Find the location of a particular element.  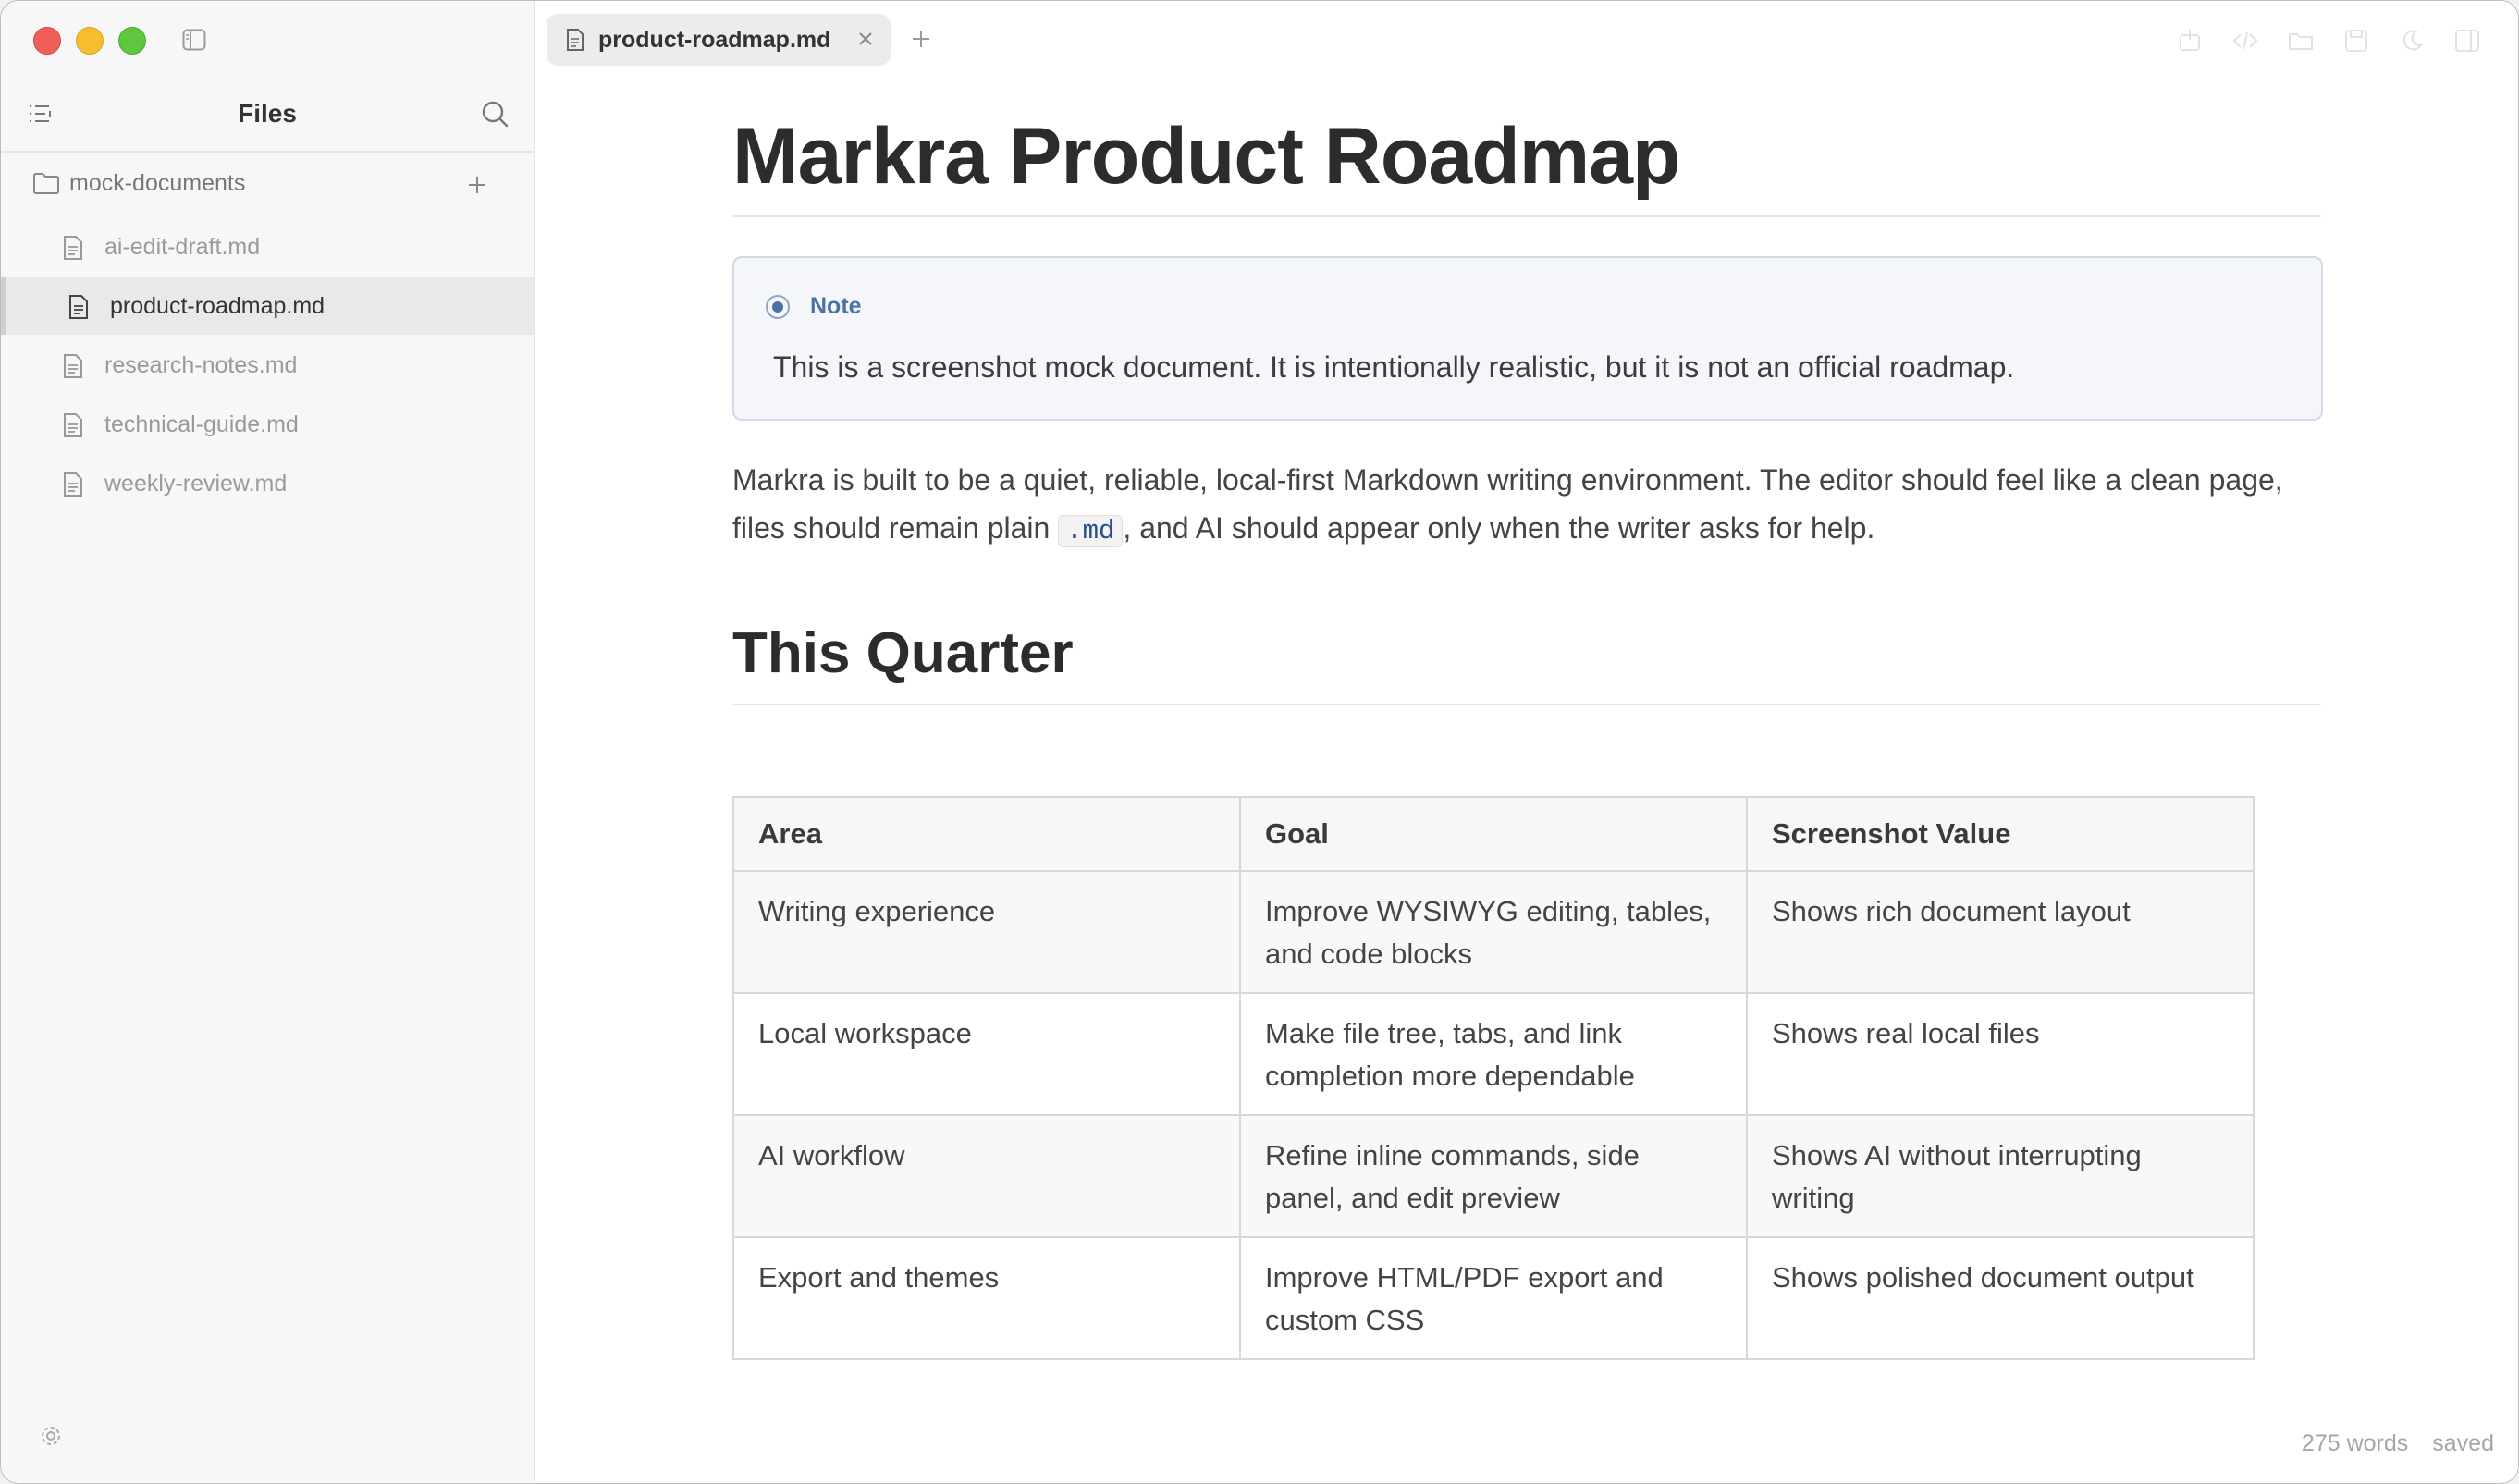

files-title: Files is located at coordinates (267, 113).